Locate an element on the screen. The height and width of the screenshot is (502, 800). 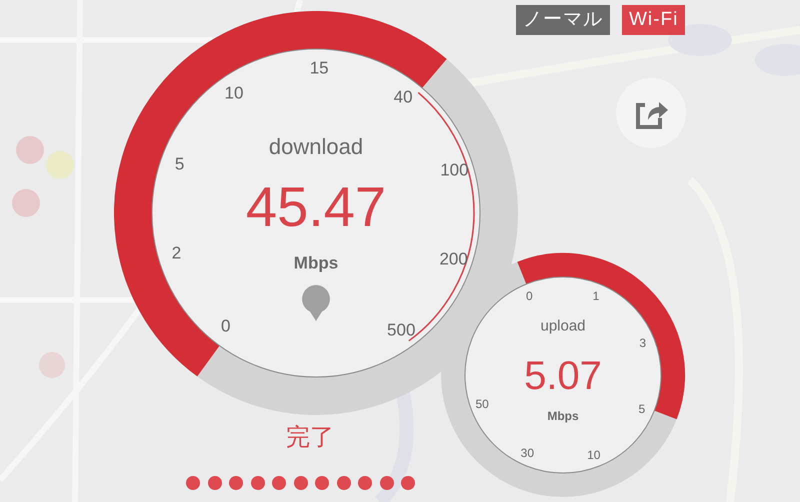
scale-label: 15 is located at coordinates (319, 68).